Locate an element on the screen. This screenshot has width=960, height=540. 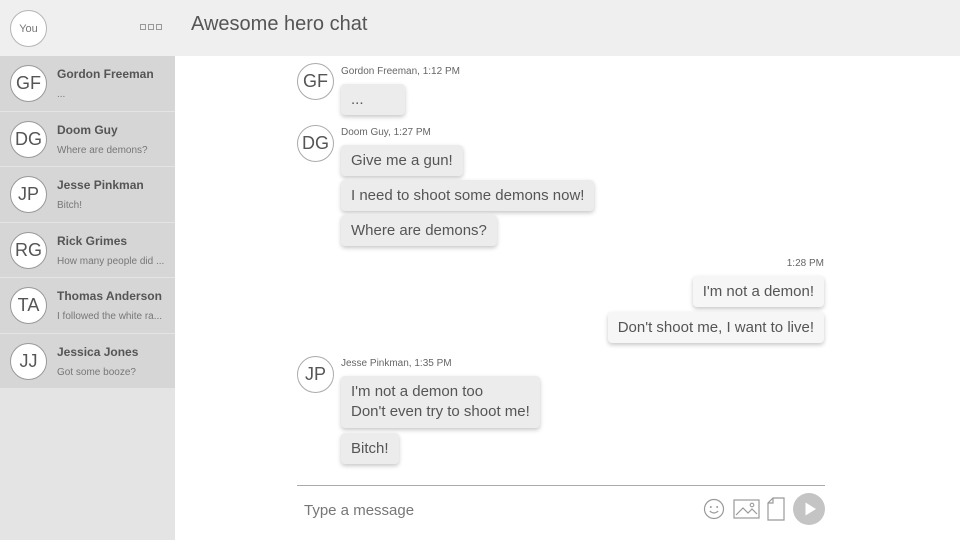
message-meta: 1:28 PM is located at coordinates (805, 263).